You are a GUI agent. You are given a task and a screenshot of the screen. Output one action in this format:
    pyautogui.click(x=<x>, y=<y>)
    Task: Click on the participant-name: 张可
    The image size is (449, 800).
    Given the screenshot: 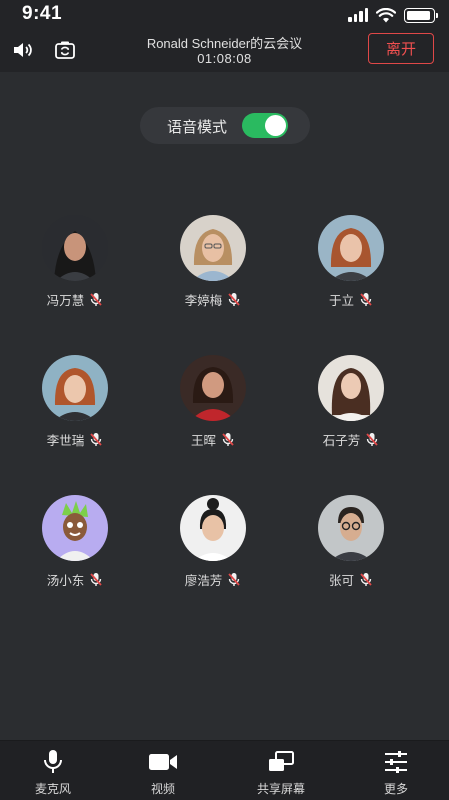 What is the action you would take?
    pyautogui.click(x=341, y=580)
    